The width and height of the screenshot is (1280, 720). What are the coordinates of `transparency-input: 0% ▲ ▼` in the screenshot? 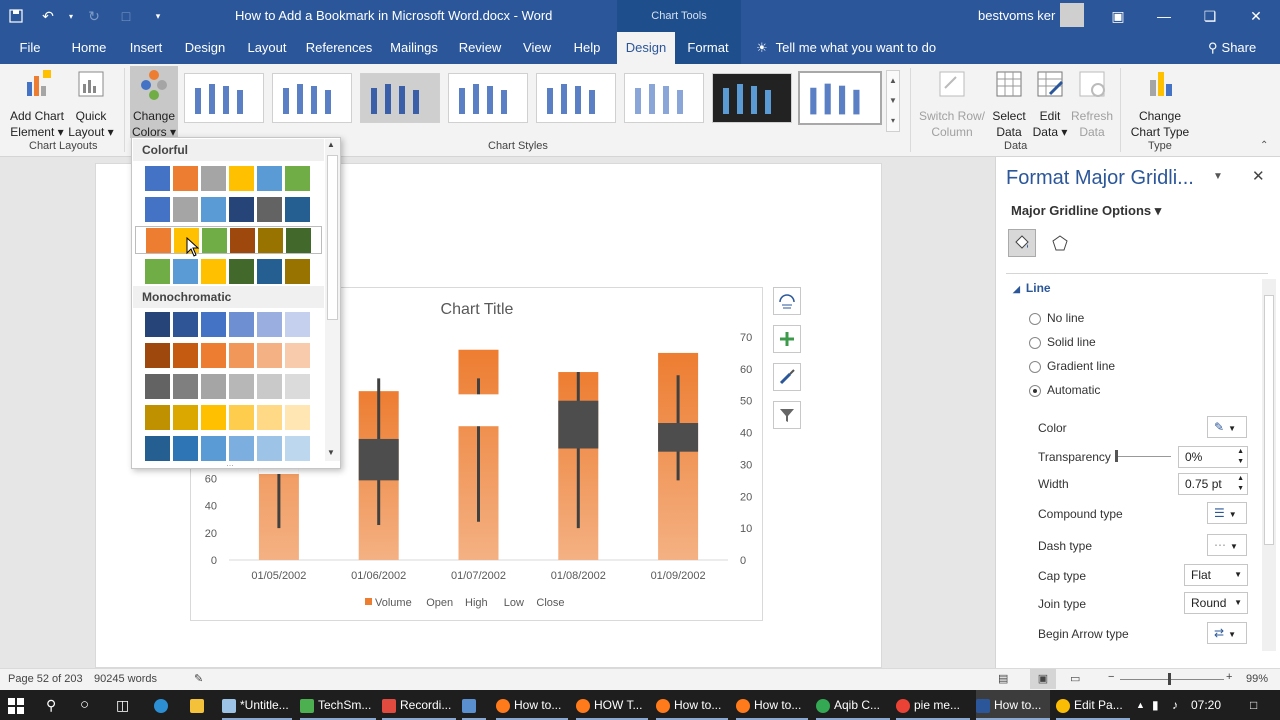 It's located at (1213, 457).